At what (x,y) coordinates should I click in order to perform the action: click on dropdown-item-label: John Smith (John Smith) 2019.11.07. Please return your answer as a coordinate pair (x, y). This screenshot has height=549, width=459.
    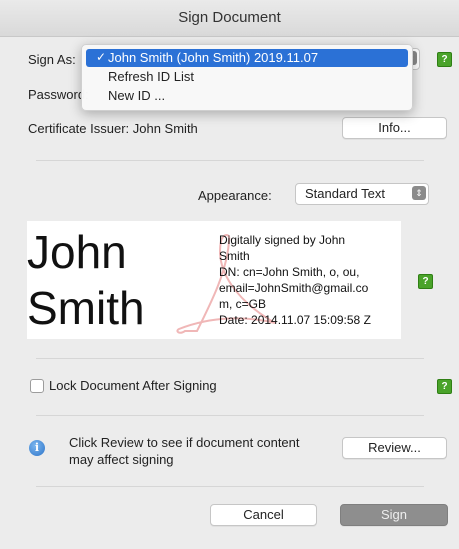
    Looking at the image, I should click on (213, 57).